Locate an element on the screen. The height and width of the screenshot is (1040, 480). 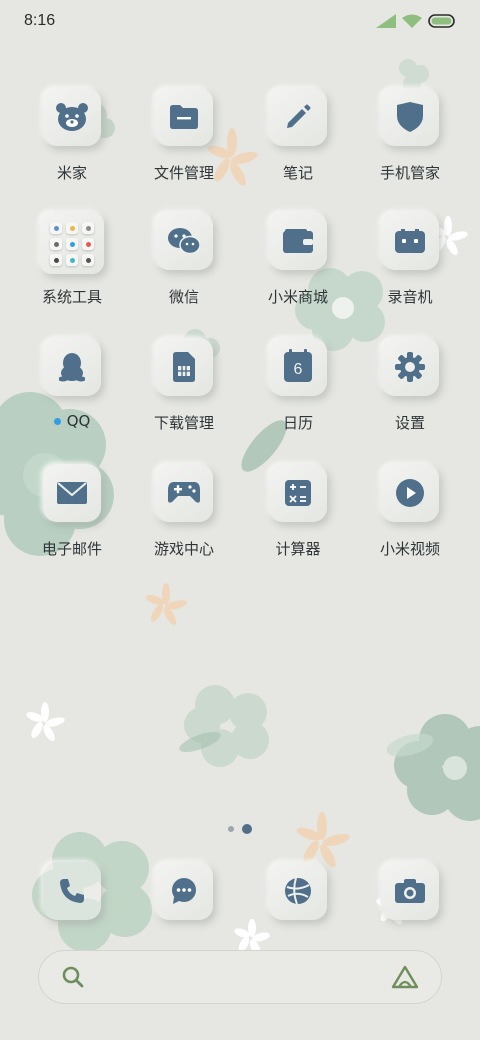
calculator-icon is located at coordinates (298, 493).